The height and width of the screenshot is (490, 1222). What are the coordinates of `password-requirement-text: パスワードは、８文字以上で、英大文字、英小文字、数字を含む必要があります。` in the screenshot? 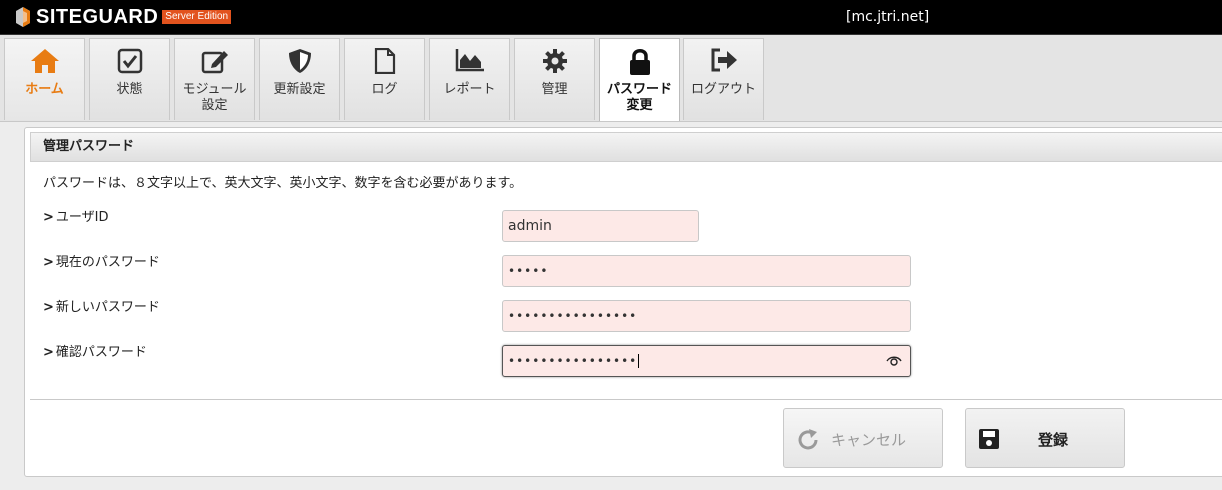 It's located at (283, 183).